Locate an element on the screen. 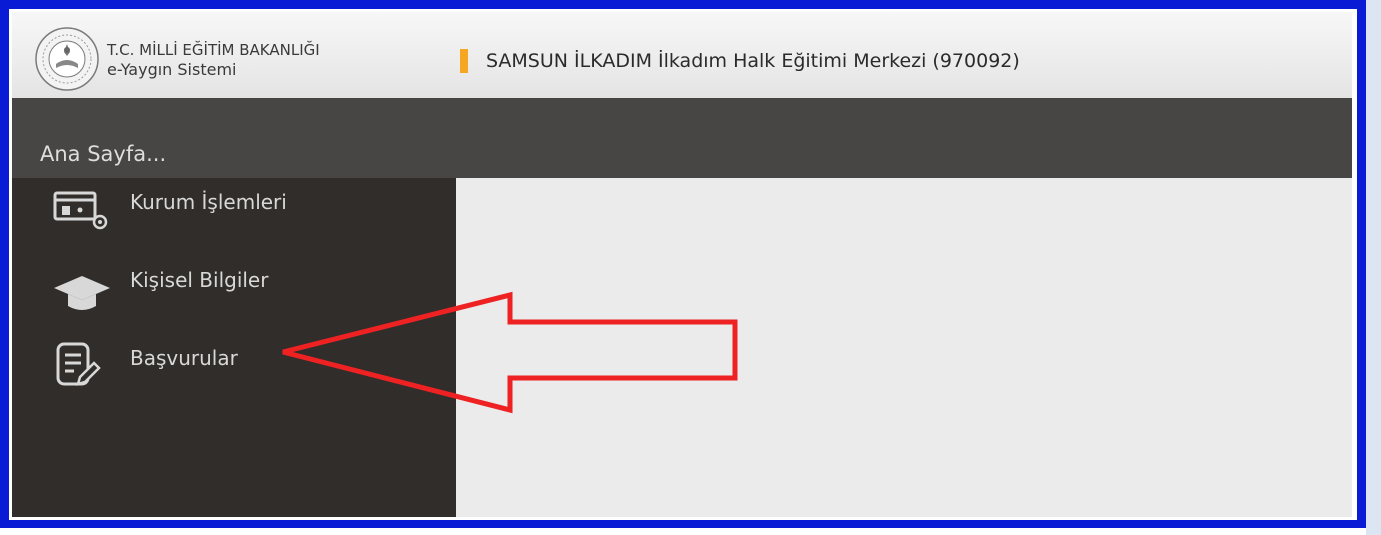  accent-bar is located at coordinates (464, 61).